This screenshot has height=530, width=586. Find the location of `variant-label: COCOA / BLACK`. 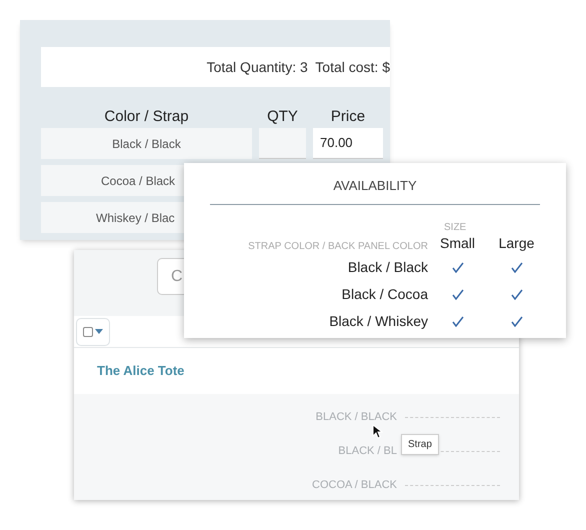

variant-label: COCOA / BLACK is located at coordinates (354, 485).